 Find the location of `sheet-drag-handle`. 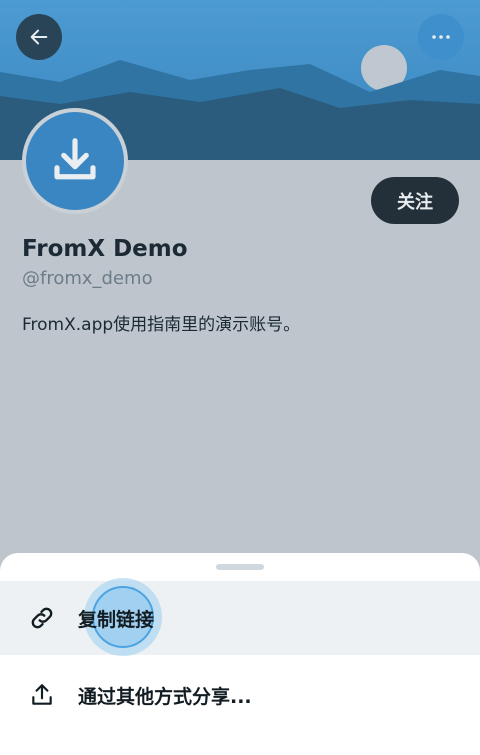

sheet-drag-handle is located at coordinates (240, 567).